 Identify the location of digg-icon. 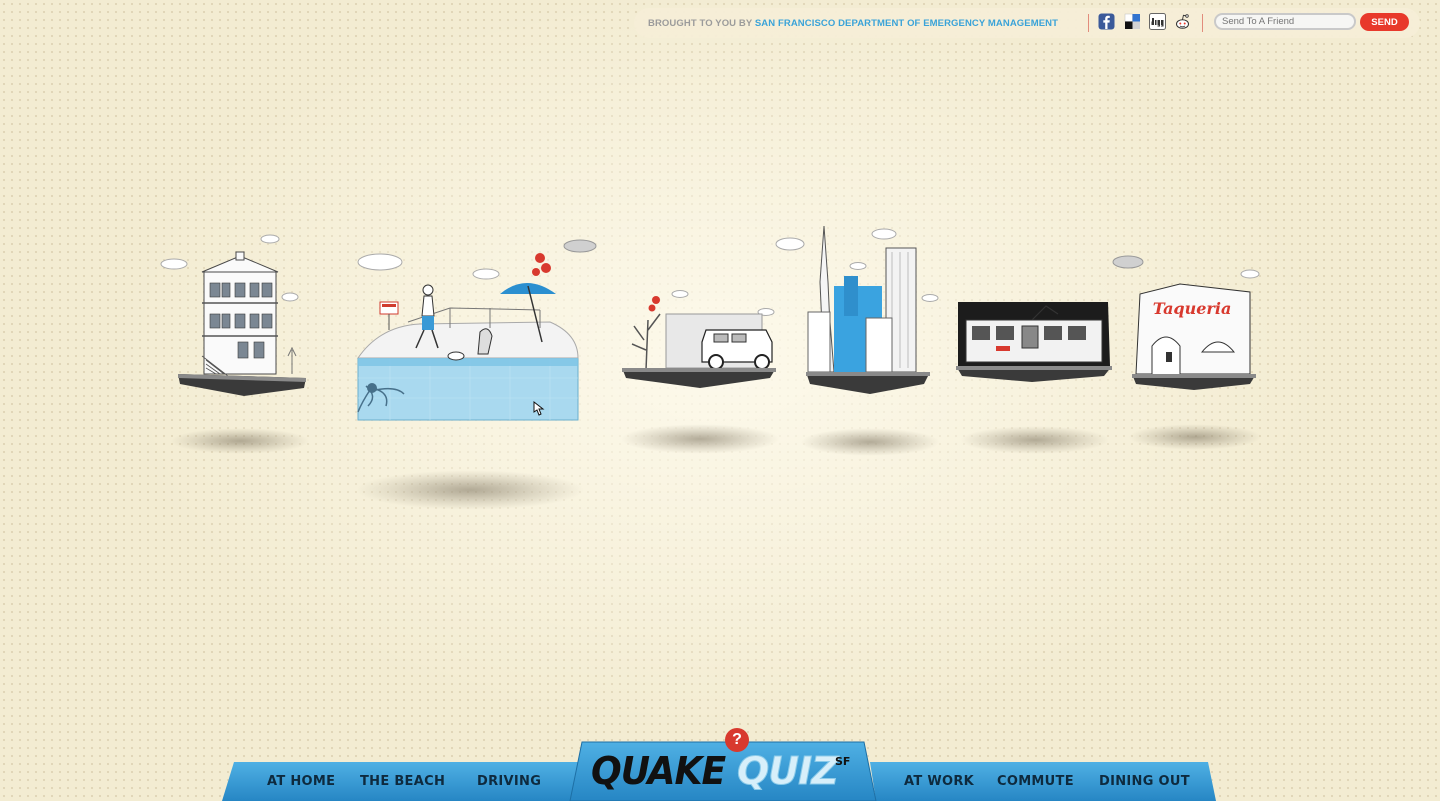
(1157, 21).